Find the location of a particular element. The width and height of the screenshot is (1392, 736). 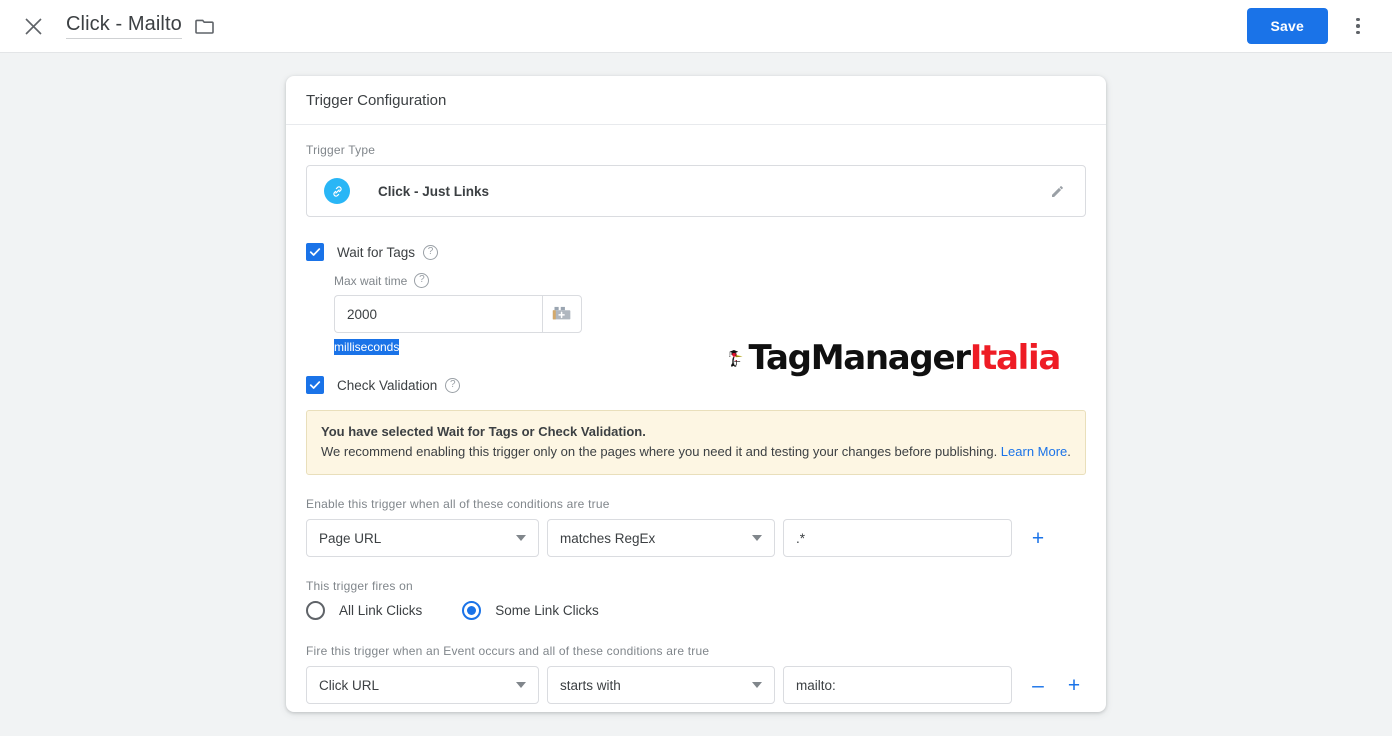

max-wait-time-unit: milliseconds is located at coordinates (367, 347).